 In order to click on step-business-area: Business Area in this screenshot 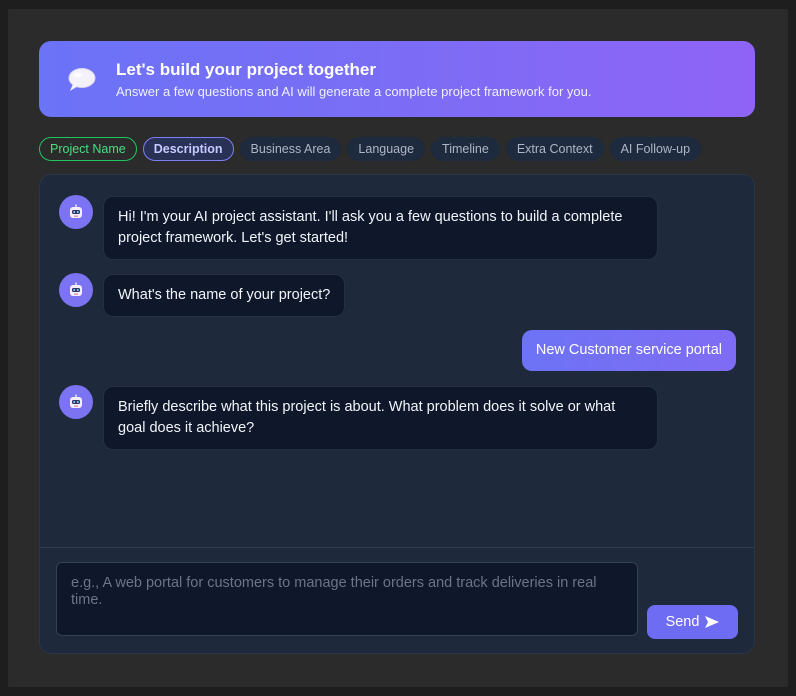, I will do `click(290, 149)`.